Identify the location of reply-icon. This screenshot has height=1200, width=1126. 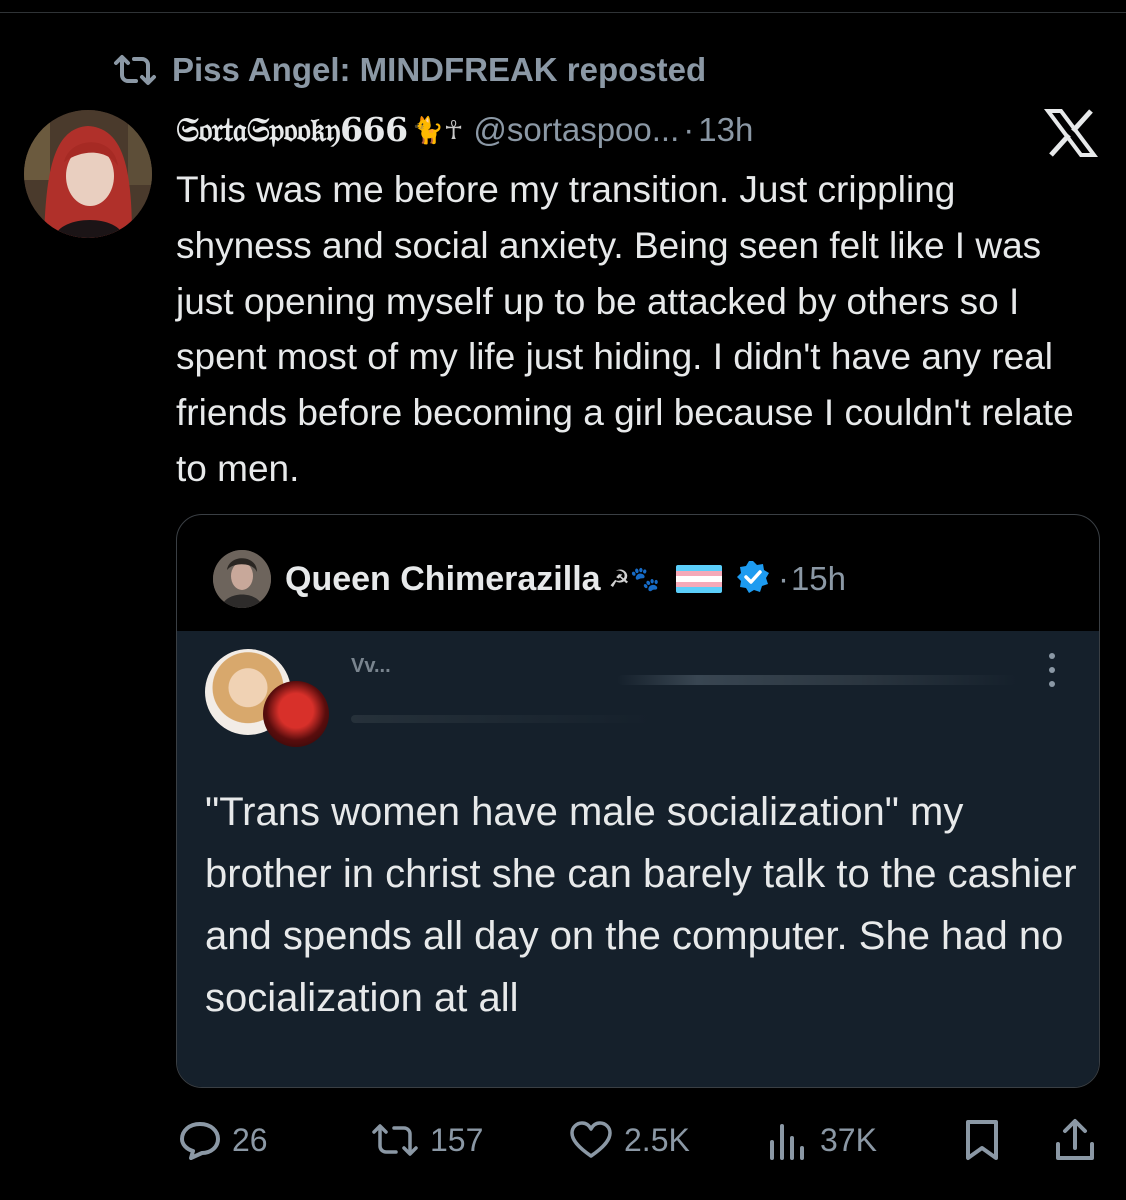
(200, 1140).